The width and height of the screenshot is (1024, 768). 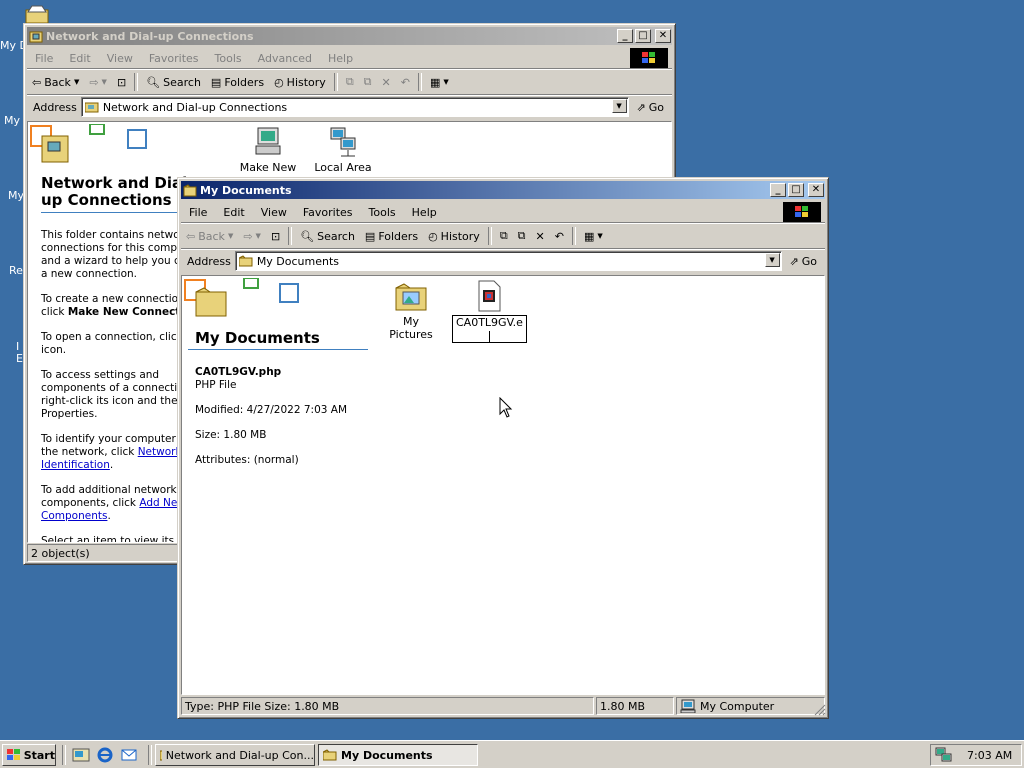 I want to click on start-button: Start, so click(x=29, y=755).